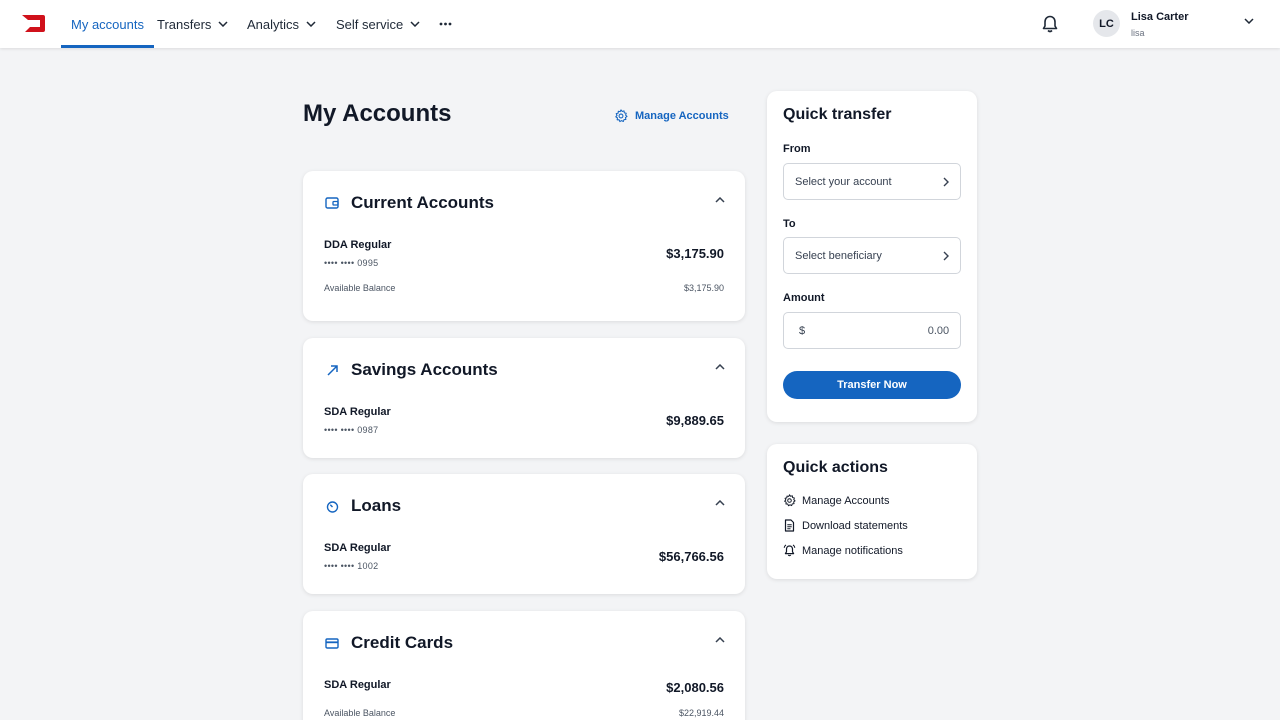 The image size is (1280, 720). What do you see at coordinates (1160, 17) in the screenshot?
I see `user-name: Lisa Carter` at bounding box center [1160, 17].